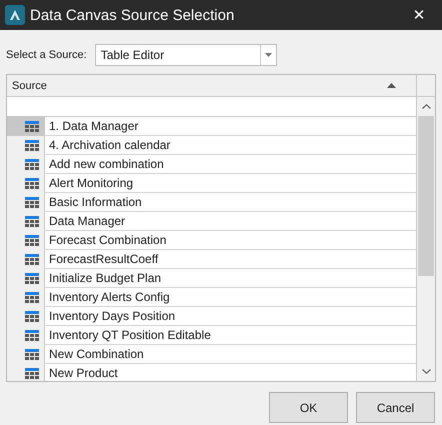 This screenshot has width=442, height=425. What do you see at coordinates (395, 407) in the screenshot?
I see `cancel-button: Cancel` at bounding box center [395, 407].